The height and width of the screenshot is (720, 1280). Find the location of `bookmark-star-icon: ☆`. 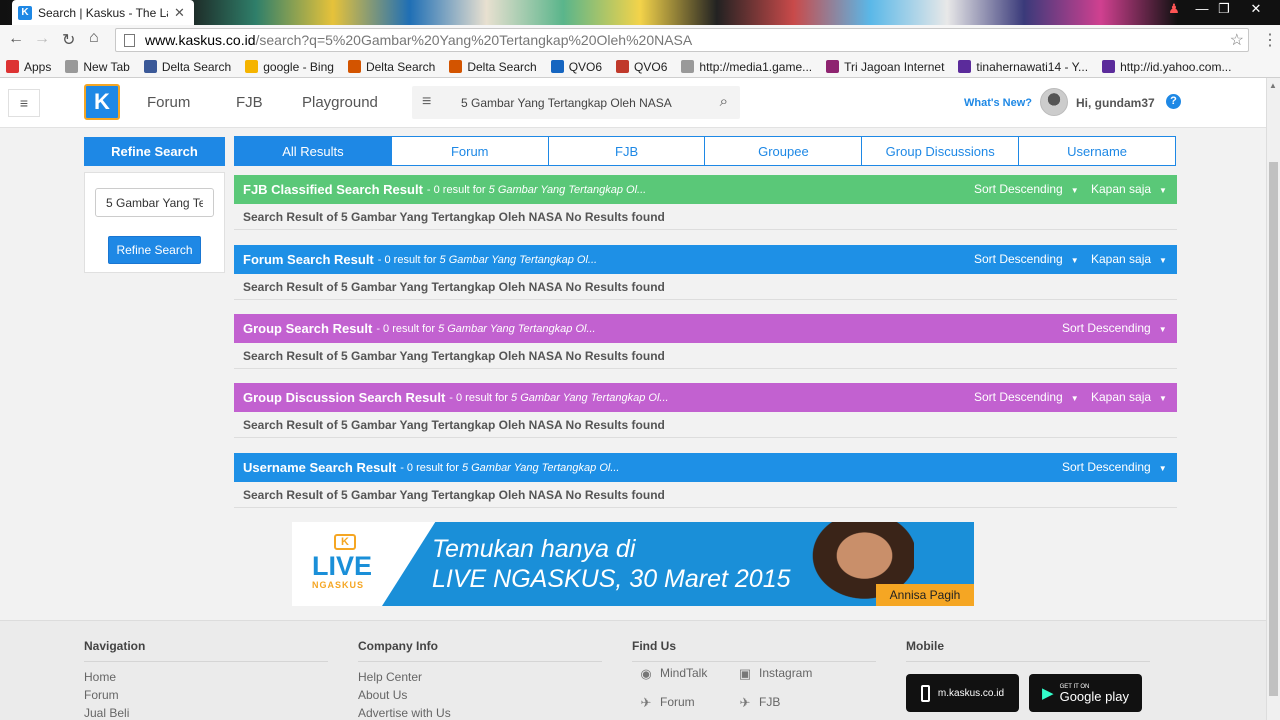

bookmark-star-icon: ☆ is located at coordinates (1237, 40).